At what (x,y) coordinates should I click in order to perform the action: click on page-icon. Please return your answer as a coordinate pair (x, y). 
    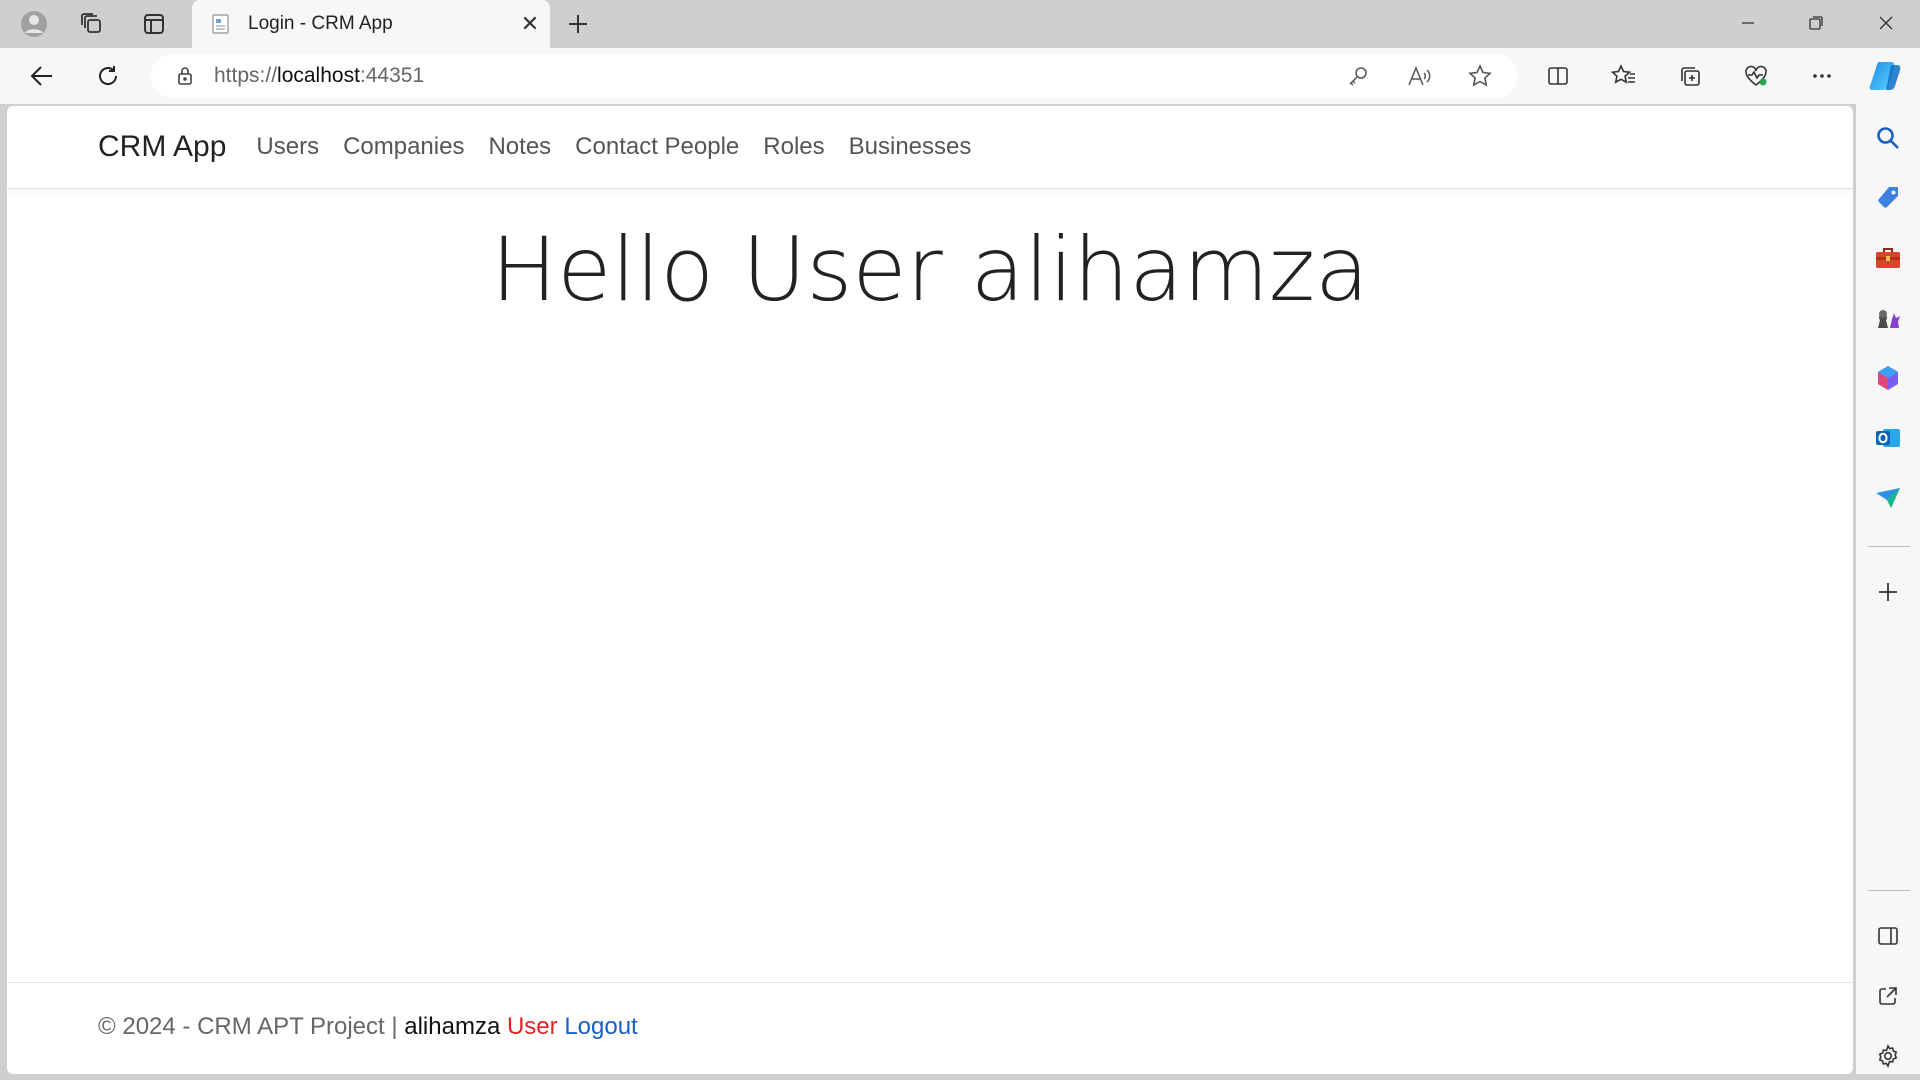
    Looking at the image, I should click on (221, 24).